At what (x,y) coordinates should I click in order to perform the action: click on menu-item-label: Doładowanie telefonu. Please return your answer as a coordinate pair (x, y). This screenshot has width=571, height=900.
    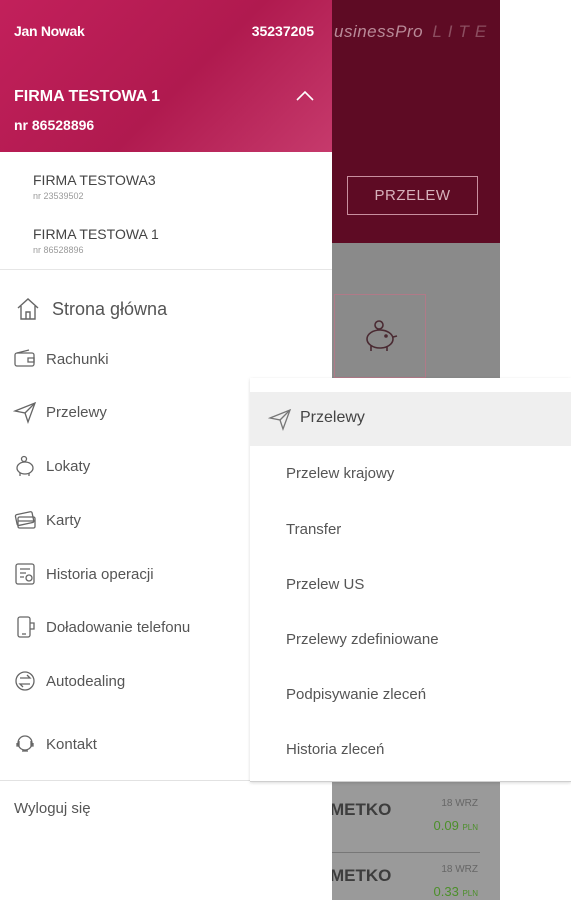
    Looking at the image, I should click on (118, 627).